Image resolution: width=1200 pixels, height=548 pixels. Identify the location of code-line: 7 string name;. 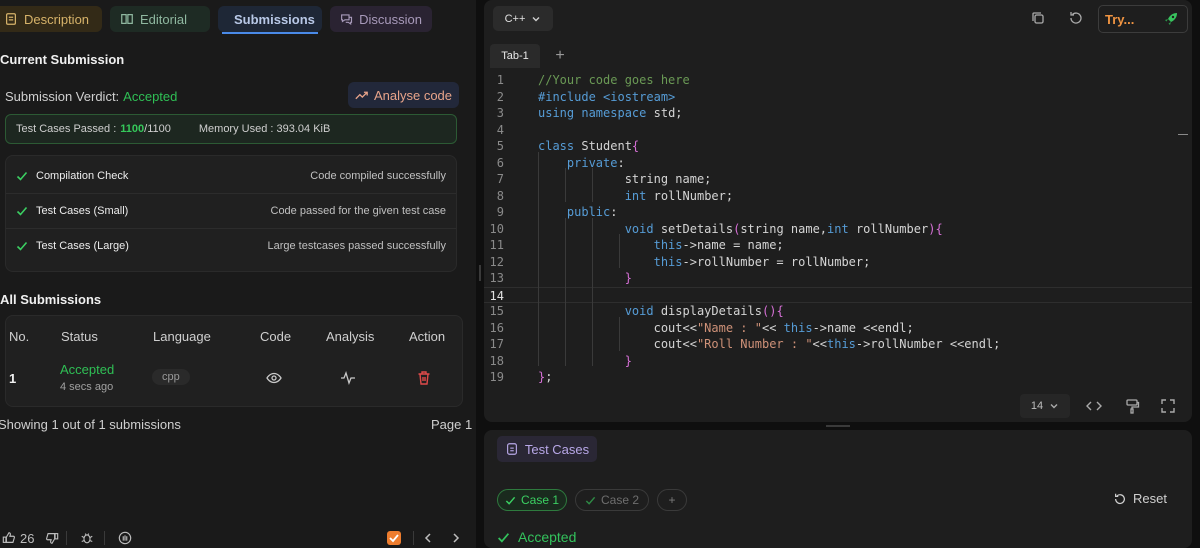
(838, 179).